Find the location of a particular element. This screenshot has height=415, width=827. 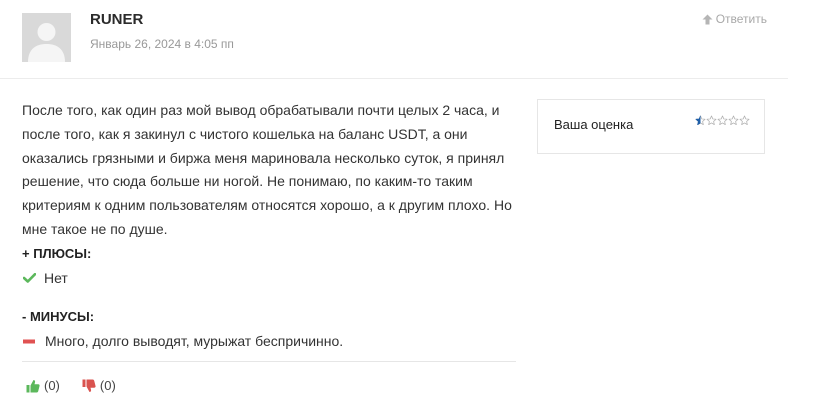

reply-button: Ответить is located at coordinates (734, 19).